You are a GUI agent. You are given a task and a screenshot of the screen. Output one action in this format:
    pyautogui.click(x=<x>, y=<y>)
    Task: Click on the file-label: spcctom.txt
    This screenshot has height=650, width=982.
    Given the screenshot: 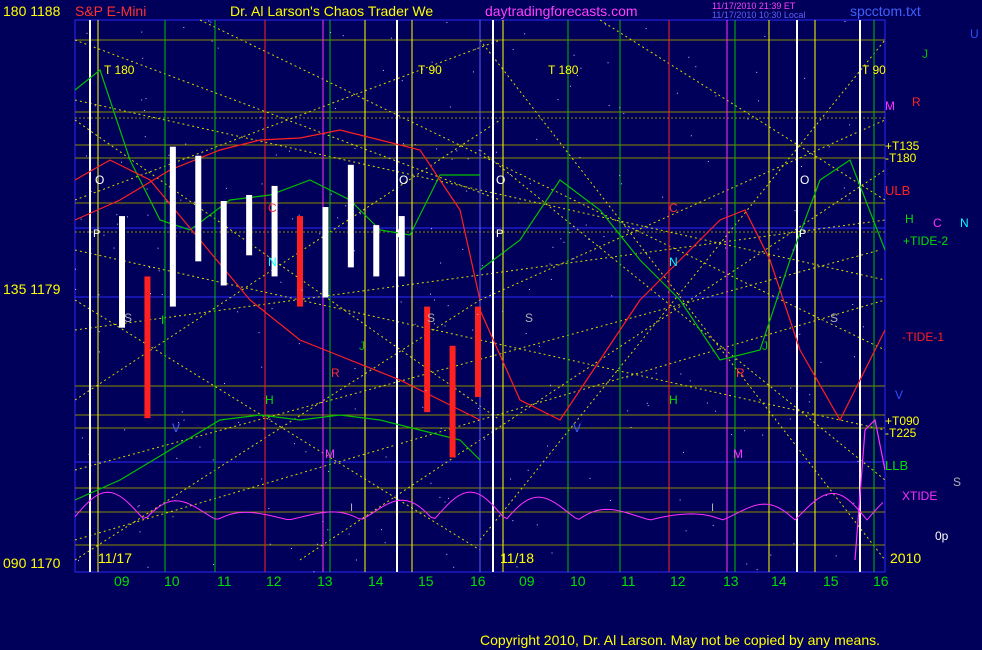 What is the action you would take?
    pyautogui.click(x=885, y=11)
    